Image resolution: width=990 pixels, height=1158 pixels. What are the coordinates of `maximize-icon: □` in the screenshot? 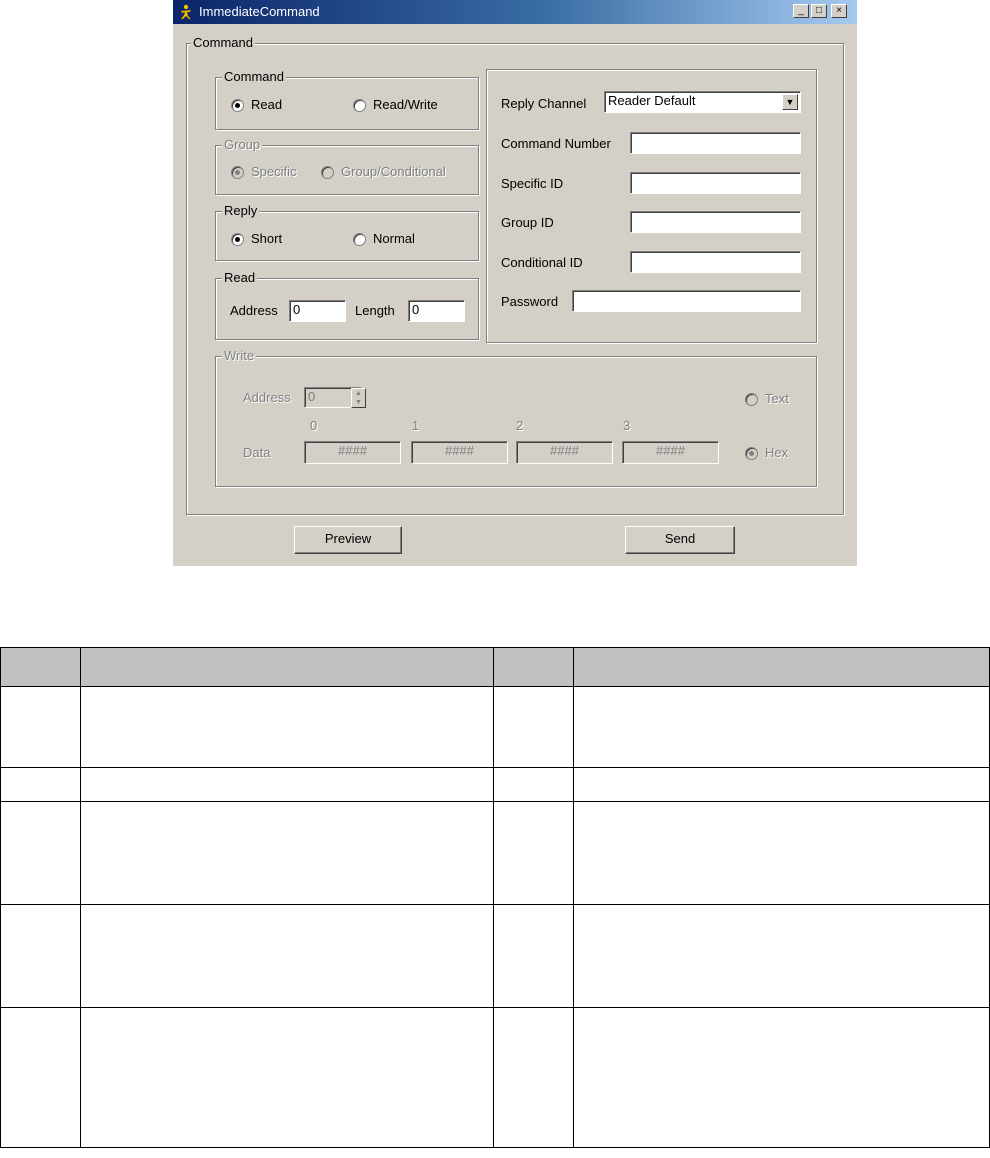 It's located at (819, 10).